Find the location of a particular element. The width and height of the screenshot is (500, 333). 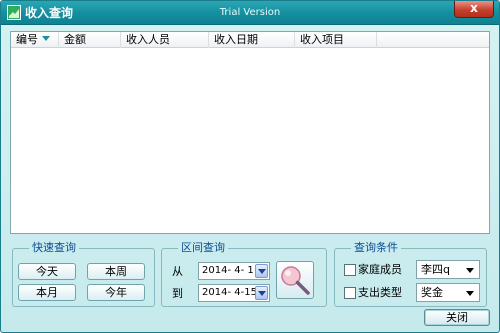

range-search-button is located at coordinates (295, 280).